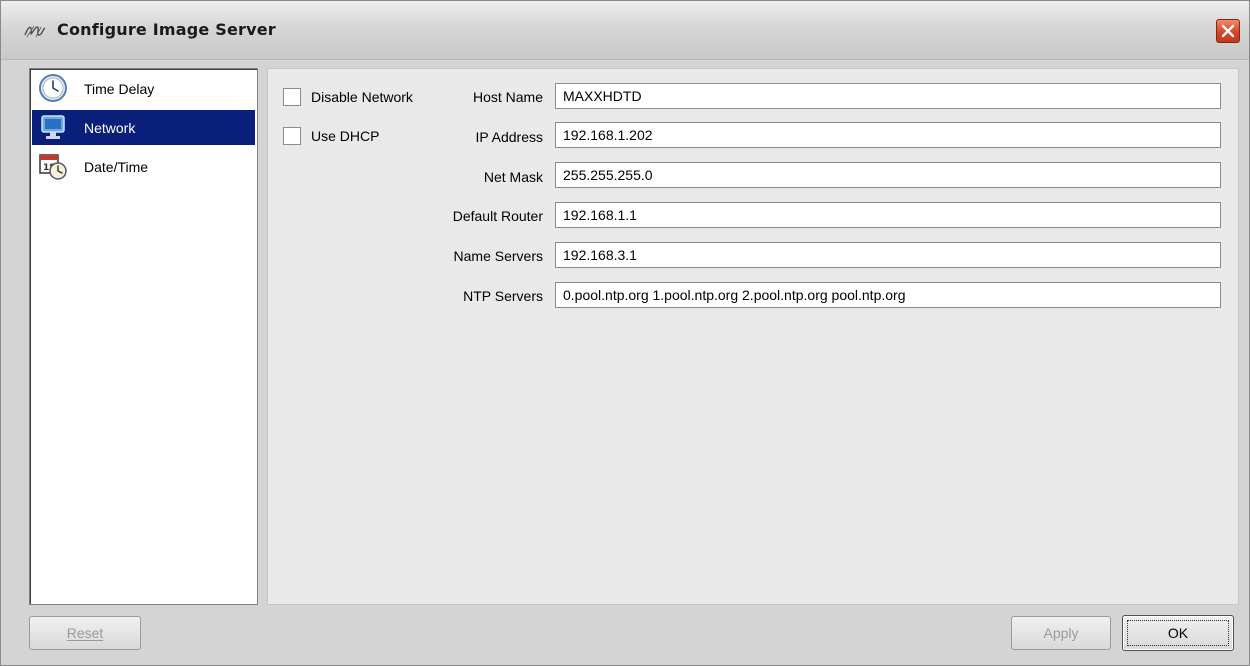 This screenshot has height=666, width=1250. Describe the element at coordinates (53, 167) in the screenshot. I see `calendar-clock-icon: 18` at that location.